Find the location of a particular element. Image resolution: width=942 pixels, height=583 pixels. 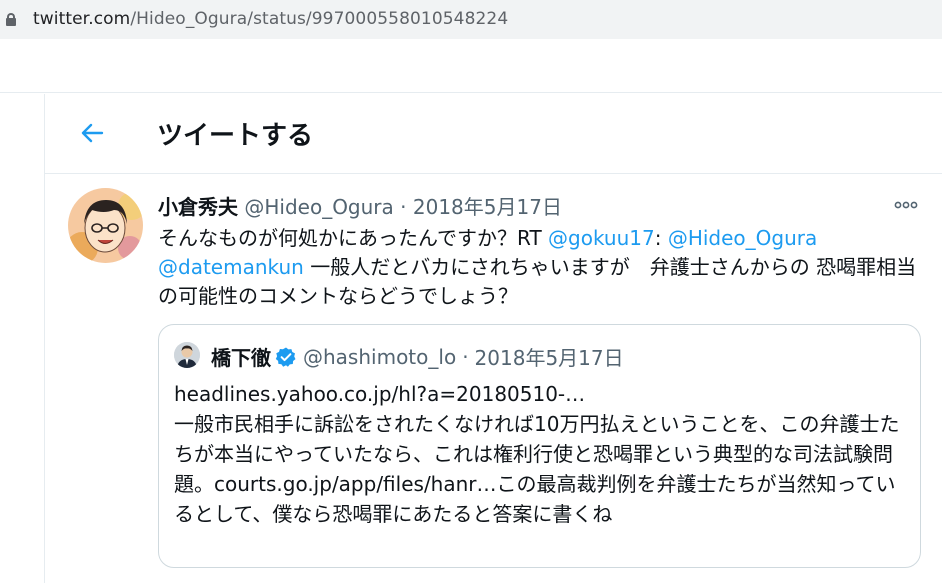

quoted-header: 橋下徹 @hashimoto_lo · 2018年5月17日 is located at coordinates (417, 356).